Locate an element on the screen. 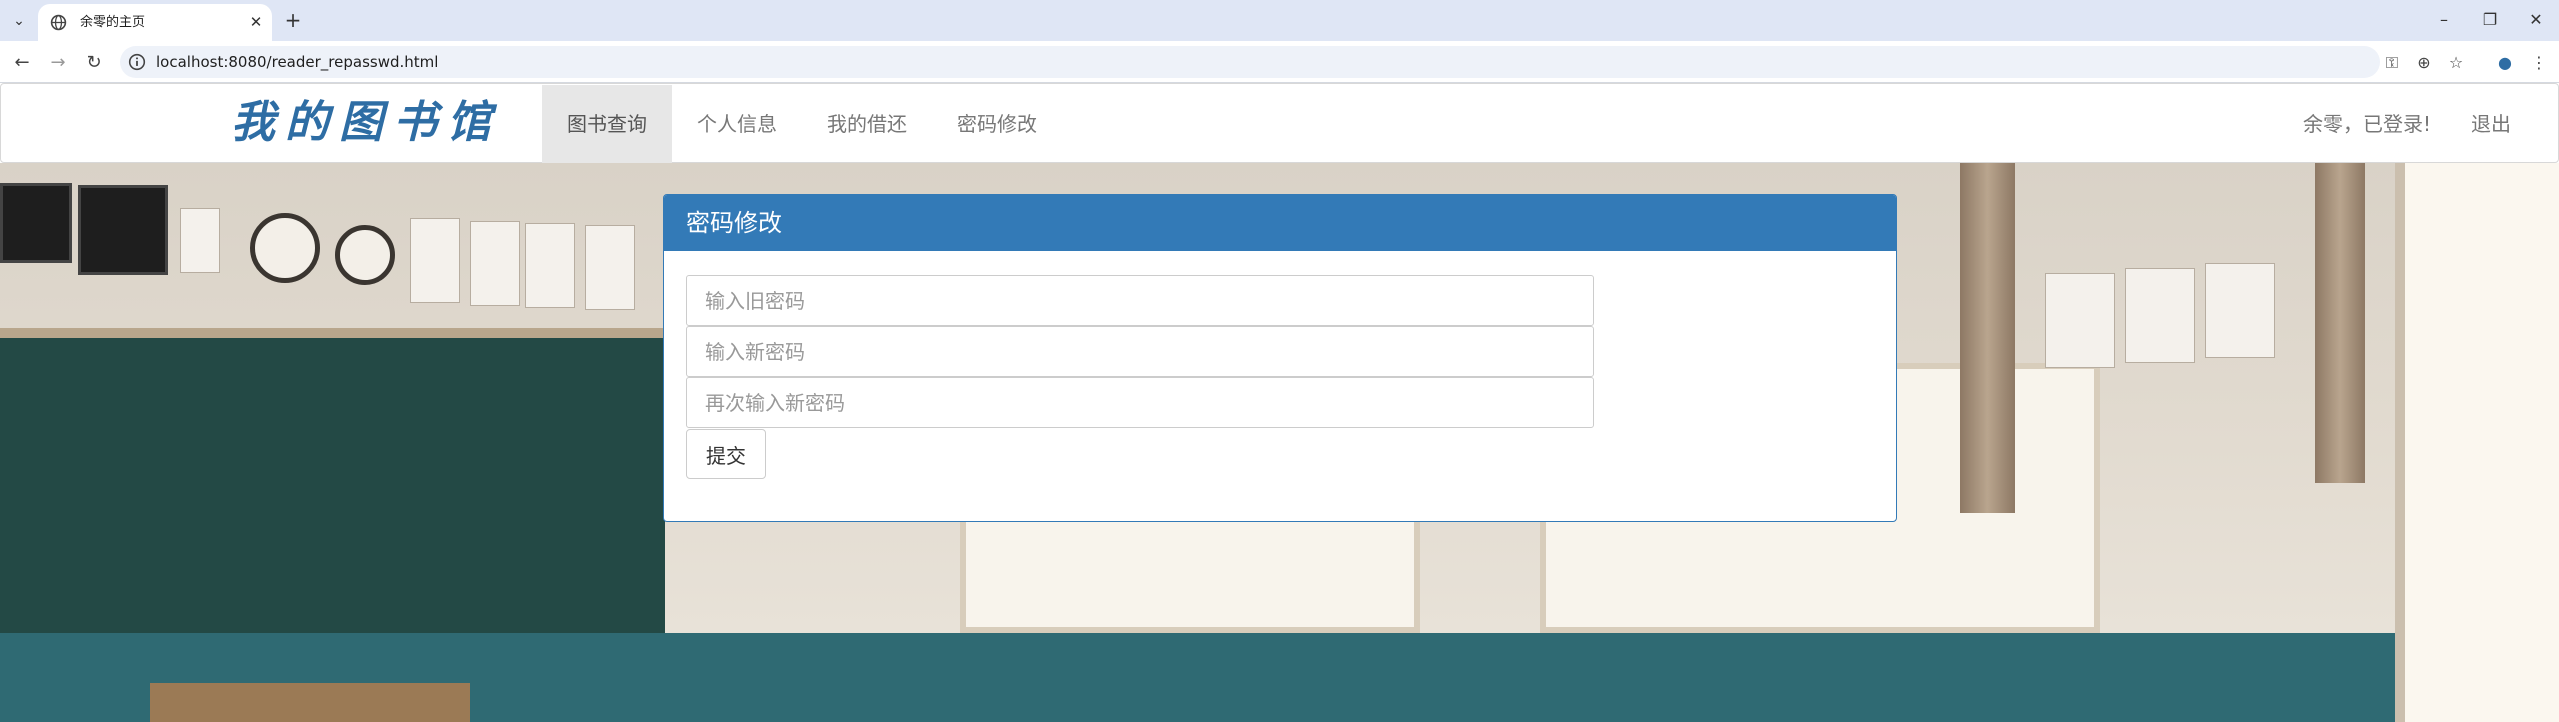 The width and height of the screenshot is (2559, 722). nav-personal-info: 个人信息 is located at coordinates (737, 124).